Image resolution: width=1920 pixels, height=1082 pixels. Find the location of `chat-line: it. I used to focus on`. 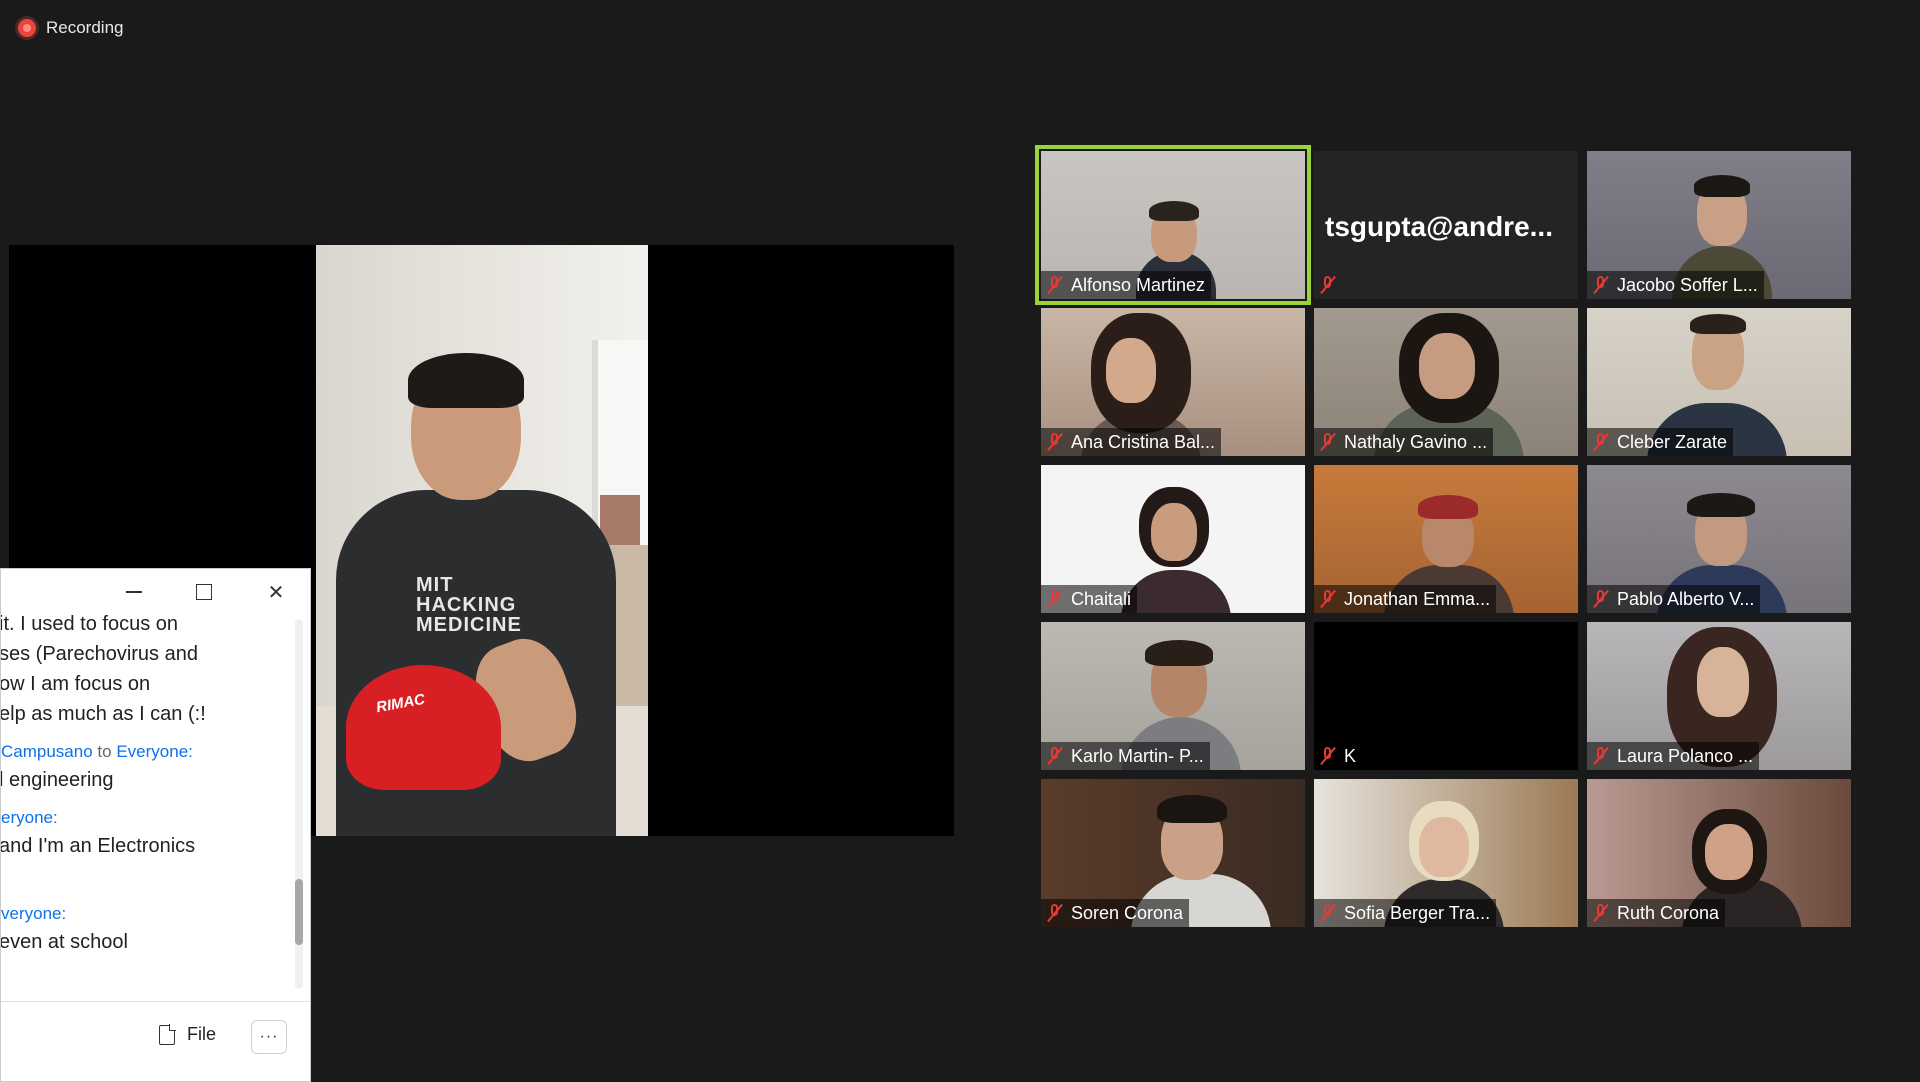

chat-line: it. I used to focus on is located at coordinates (89, 624).